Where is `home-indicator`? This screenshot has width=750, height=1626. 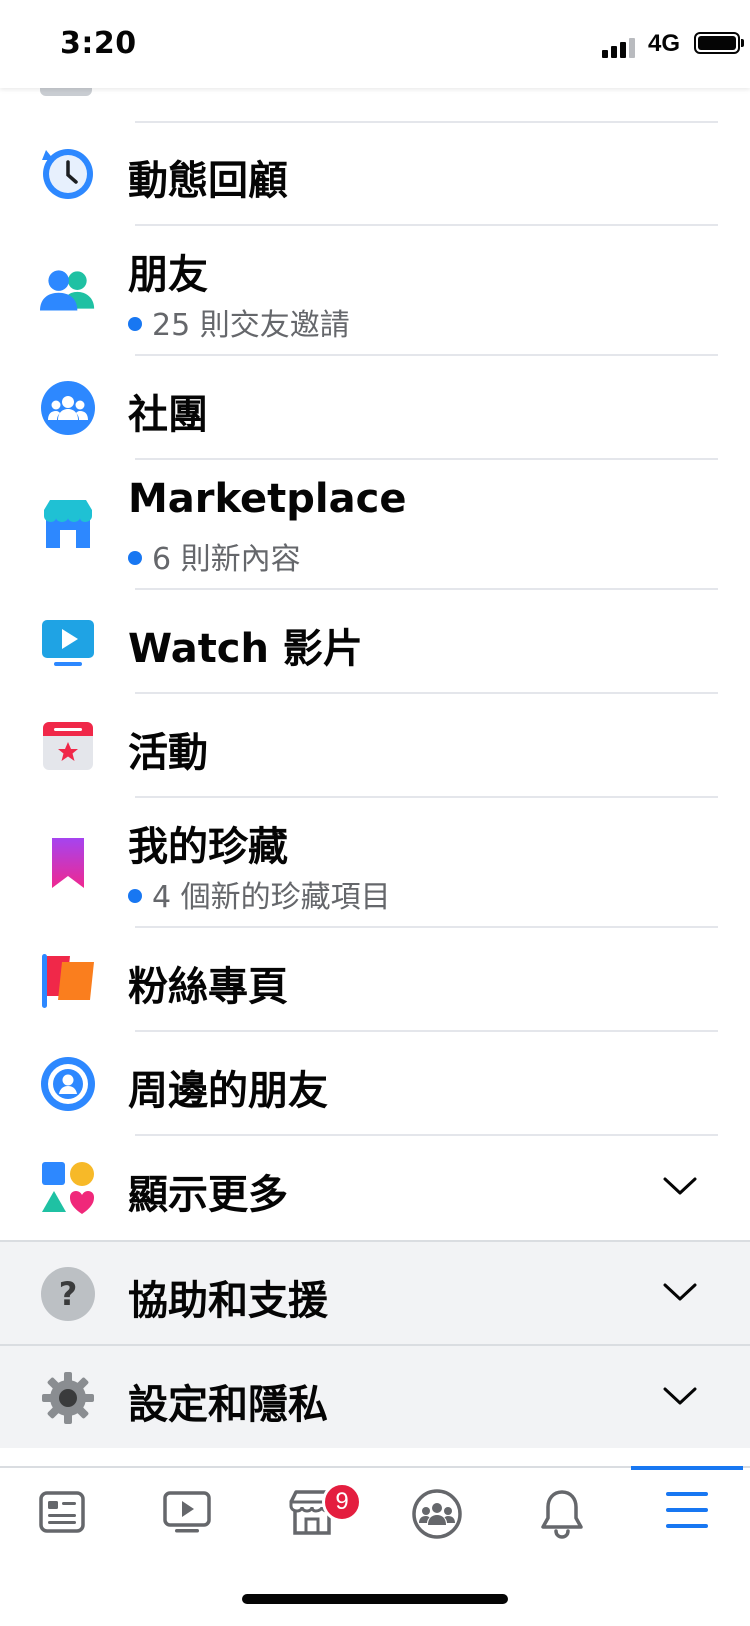 home-indicator is located at coordinates (375, 1599).